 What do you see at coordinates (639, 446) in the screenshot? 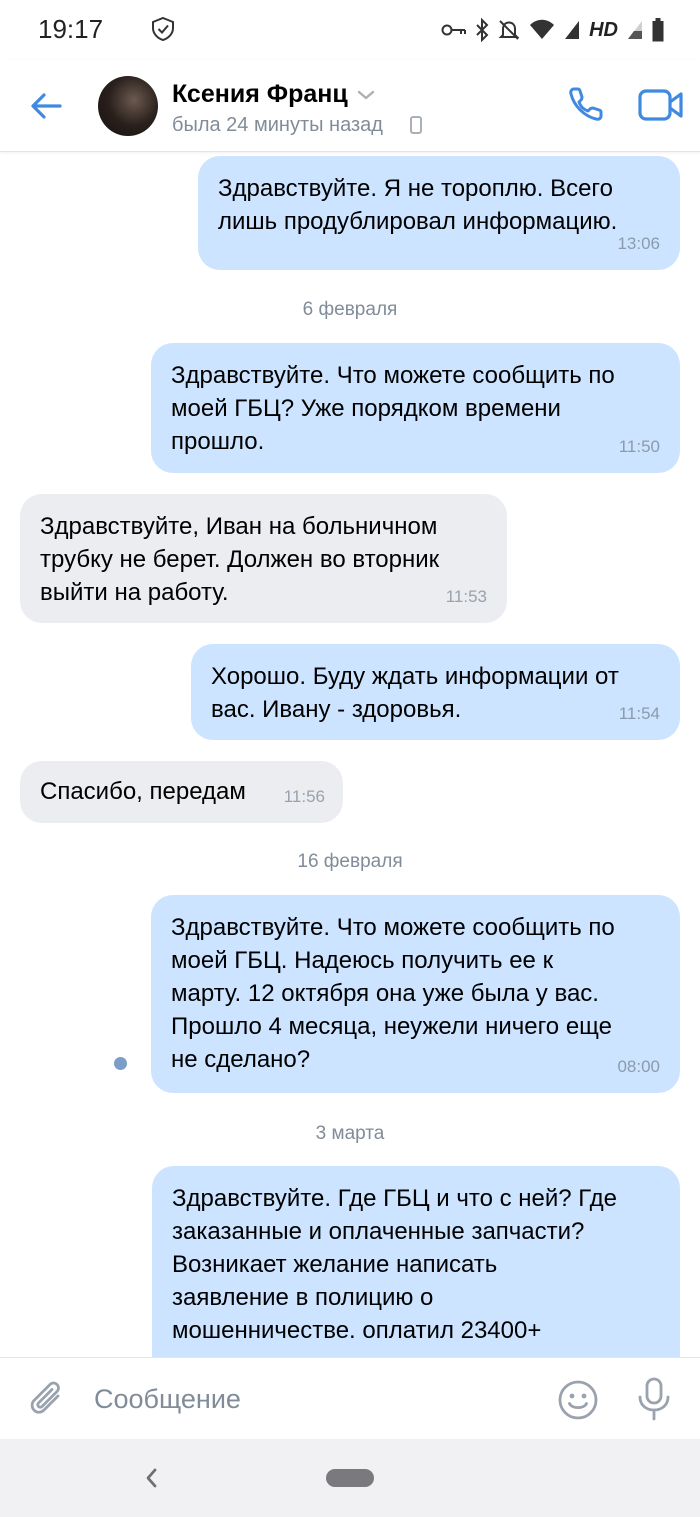
I see `message-time: 11:50` at bounding box center [639, 446].